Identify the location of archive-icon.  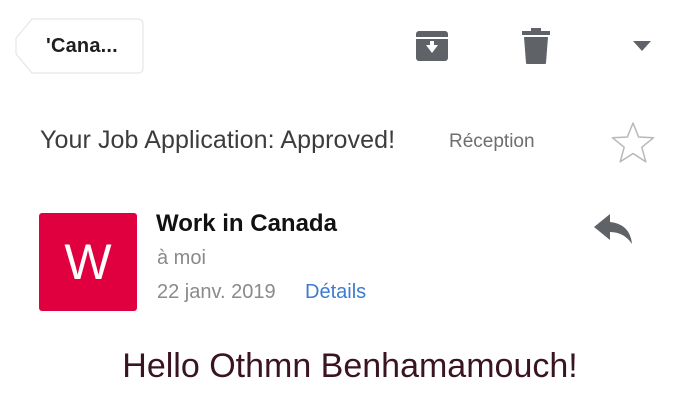
(432, 46).